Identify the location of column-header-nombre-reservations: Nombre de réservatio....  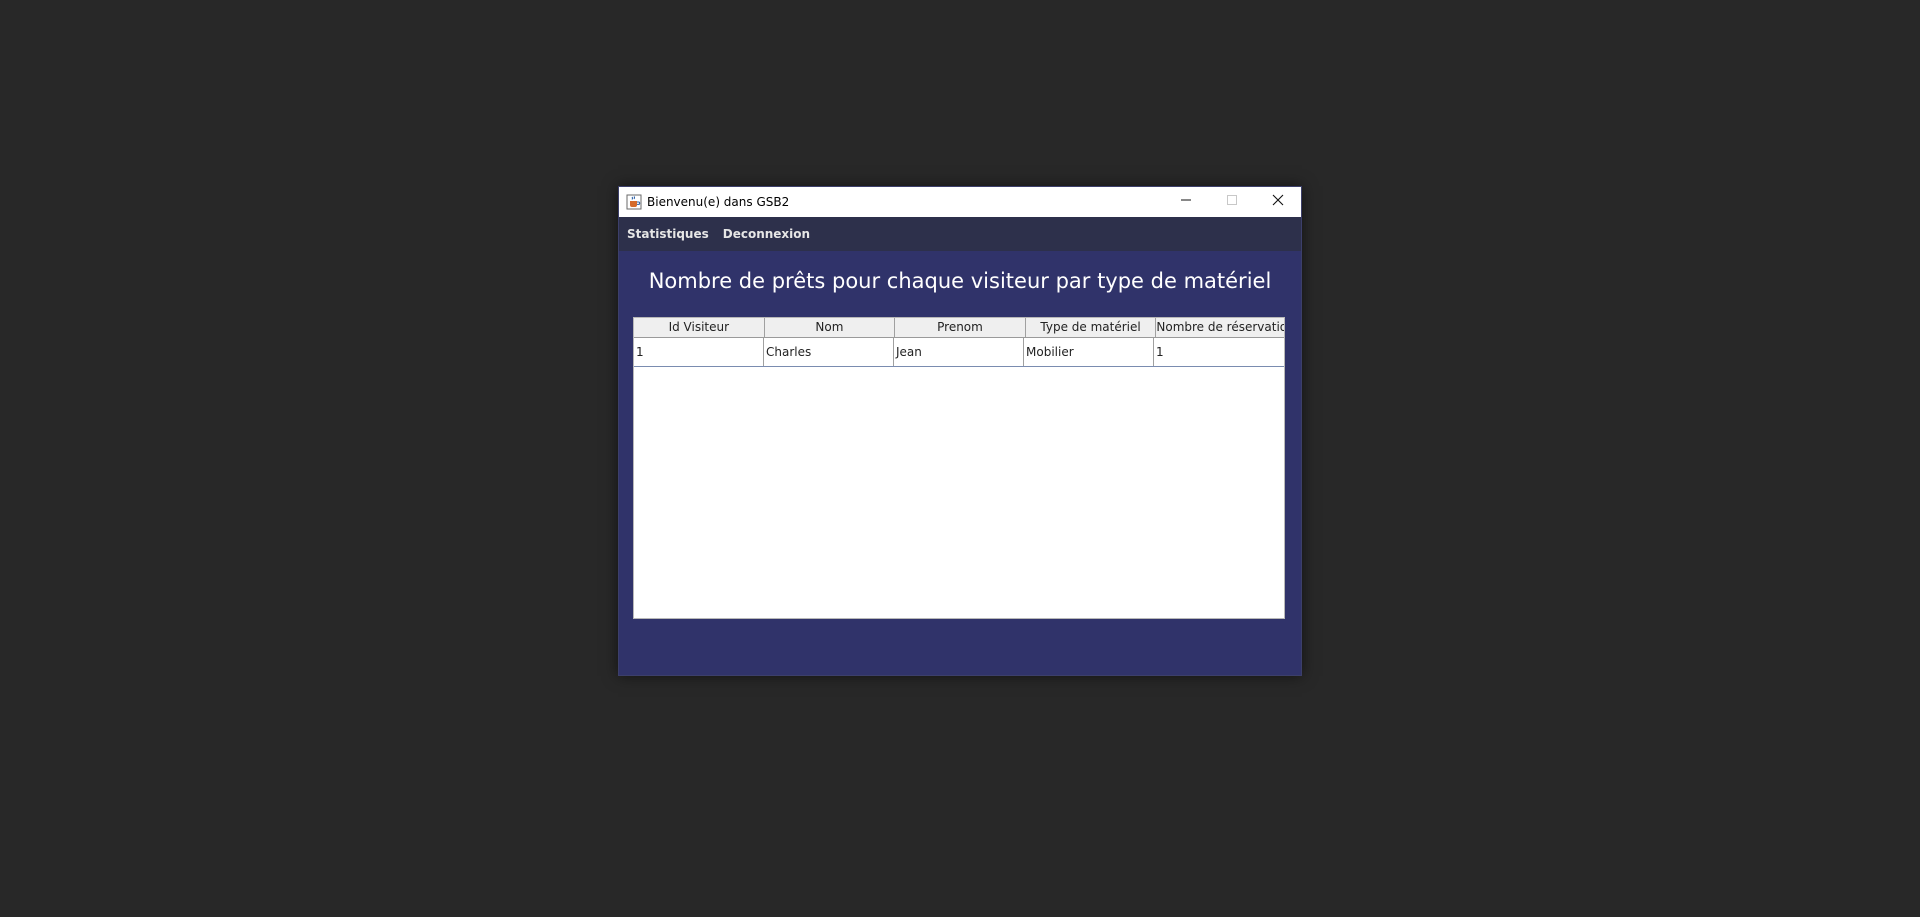
(1220, 327).